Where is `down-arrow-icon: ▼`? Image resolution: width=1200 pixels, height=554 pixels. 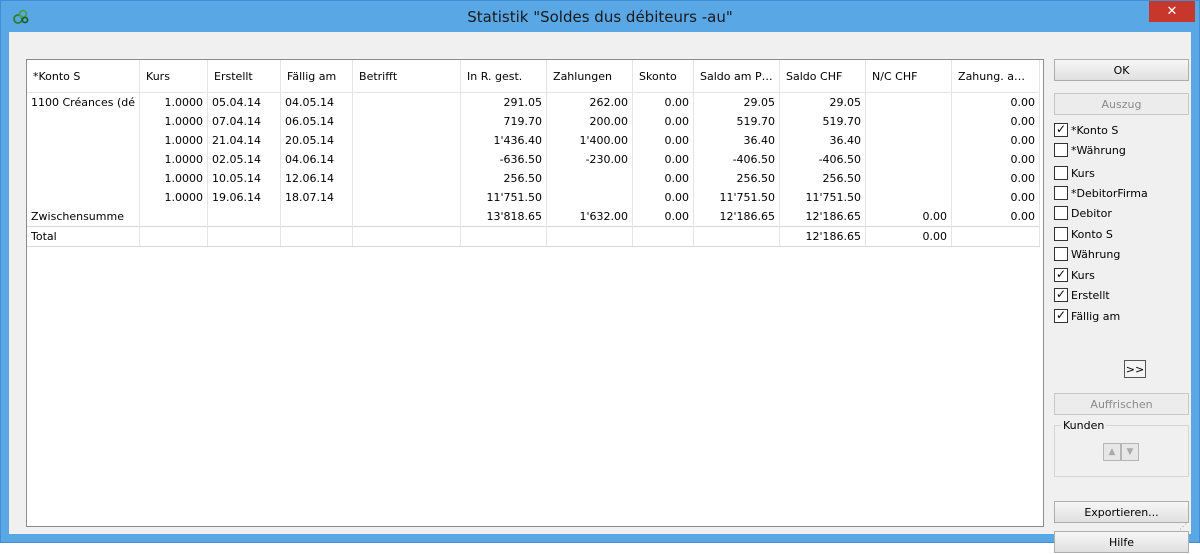 down-arrow-icon: ▼ is located at coordinates (1130, 452).